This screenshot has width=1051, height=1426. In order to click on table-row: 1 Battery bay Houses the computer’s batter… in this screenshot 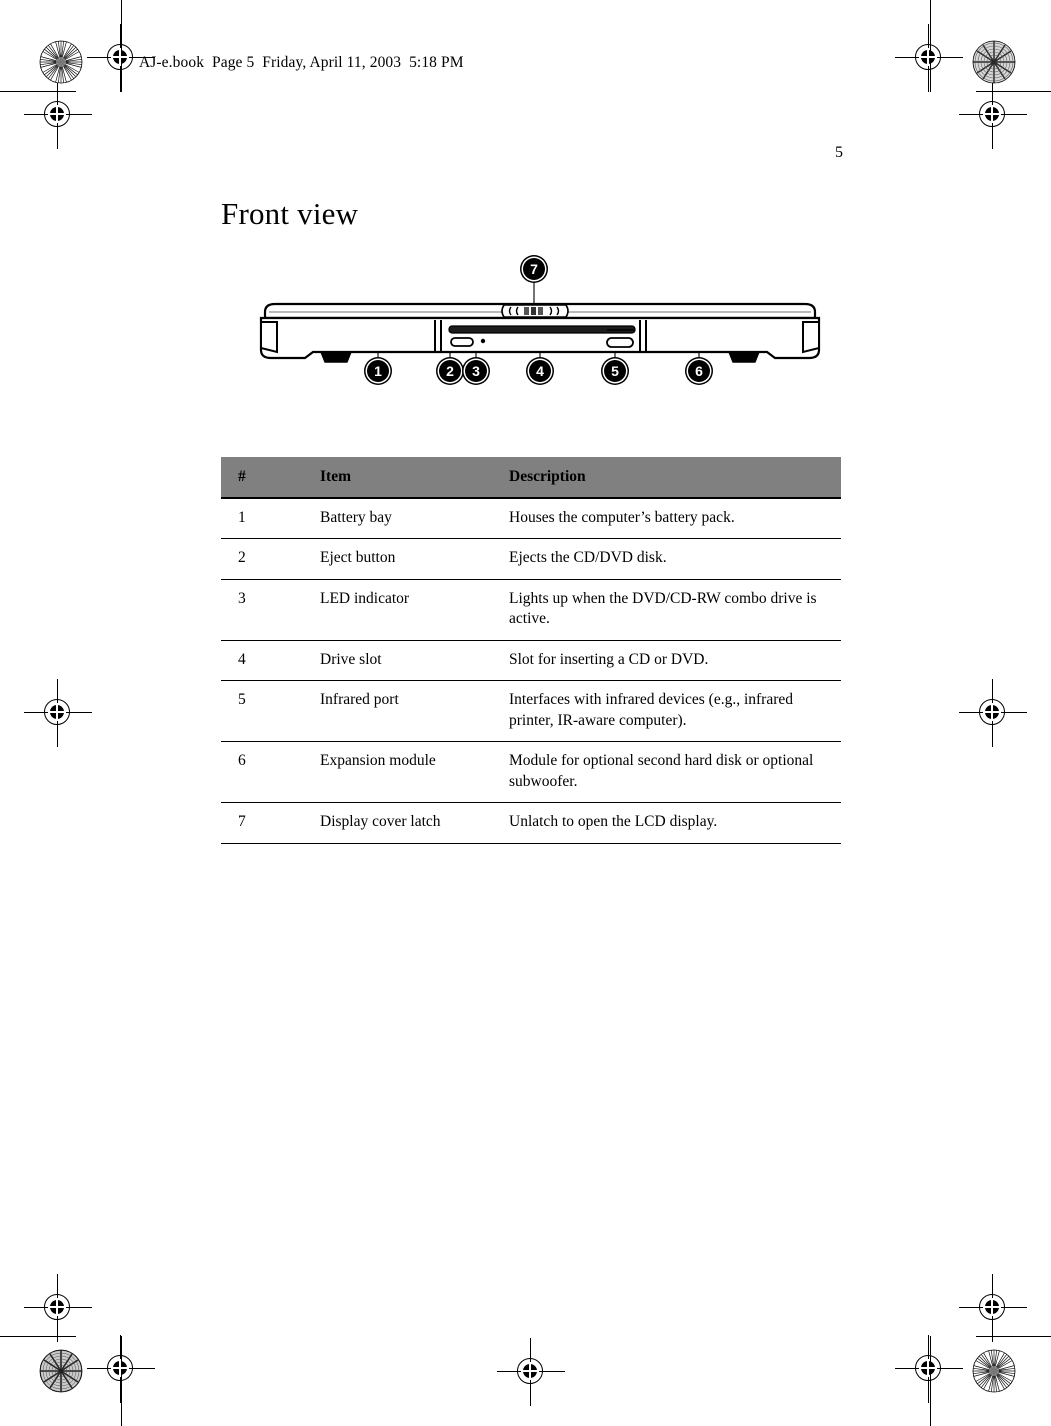, I will do `click(531, 519)`.